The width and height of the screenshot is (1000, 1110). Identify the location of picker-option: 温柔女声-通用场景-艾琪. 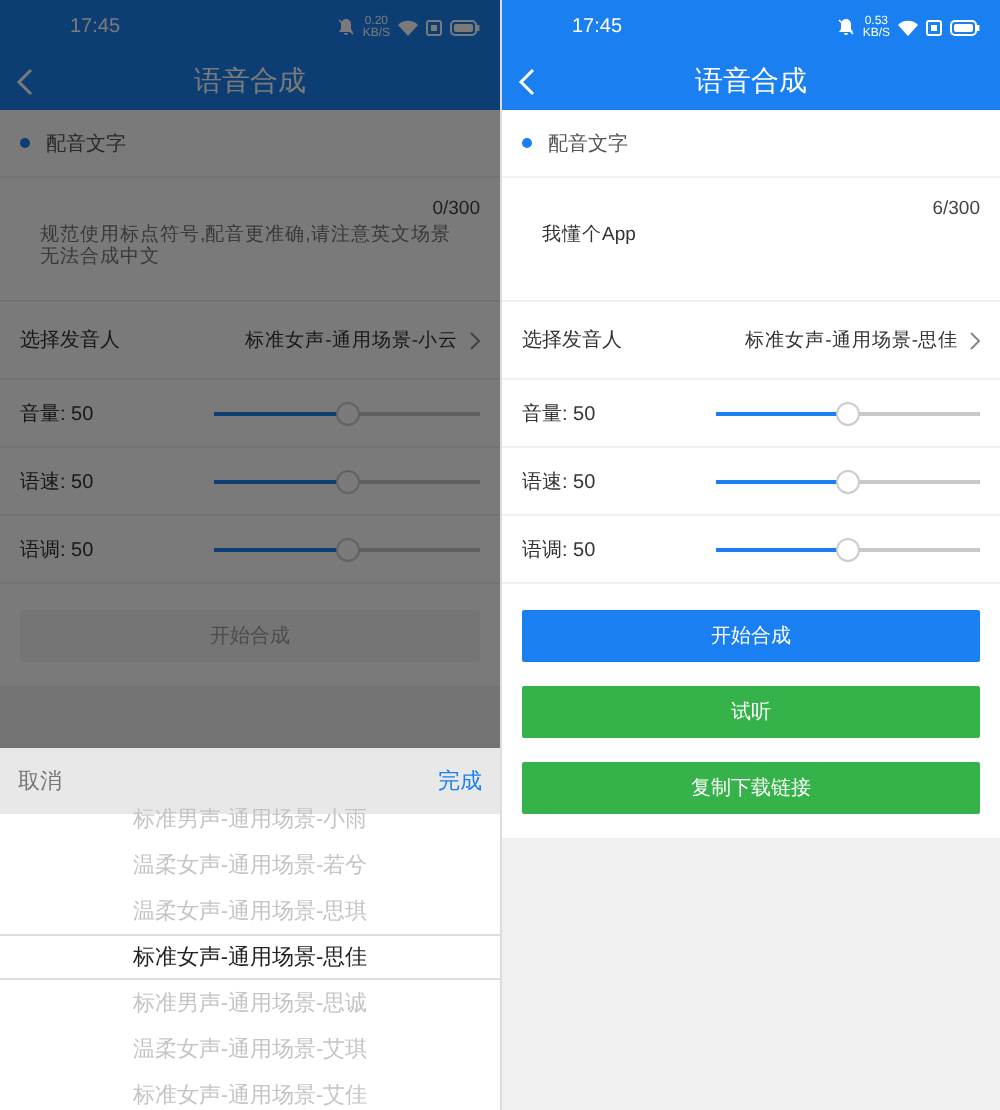
(250, 1049).